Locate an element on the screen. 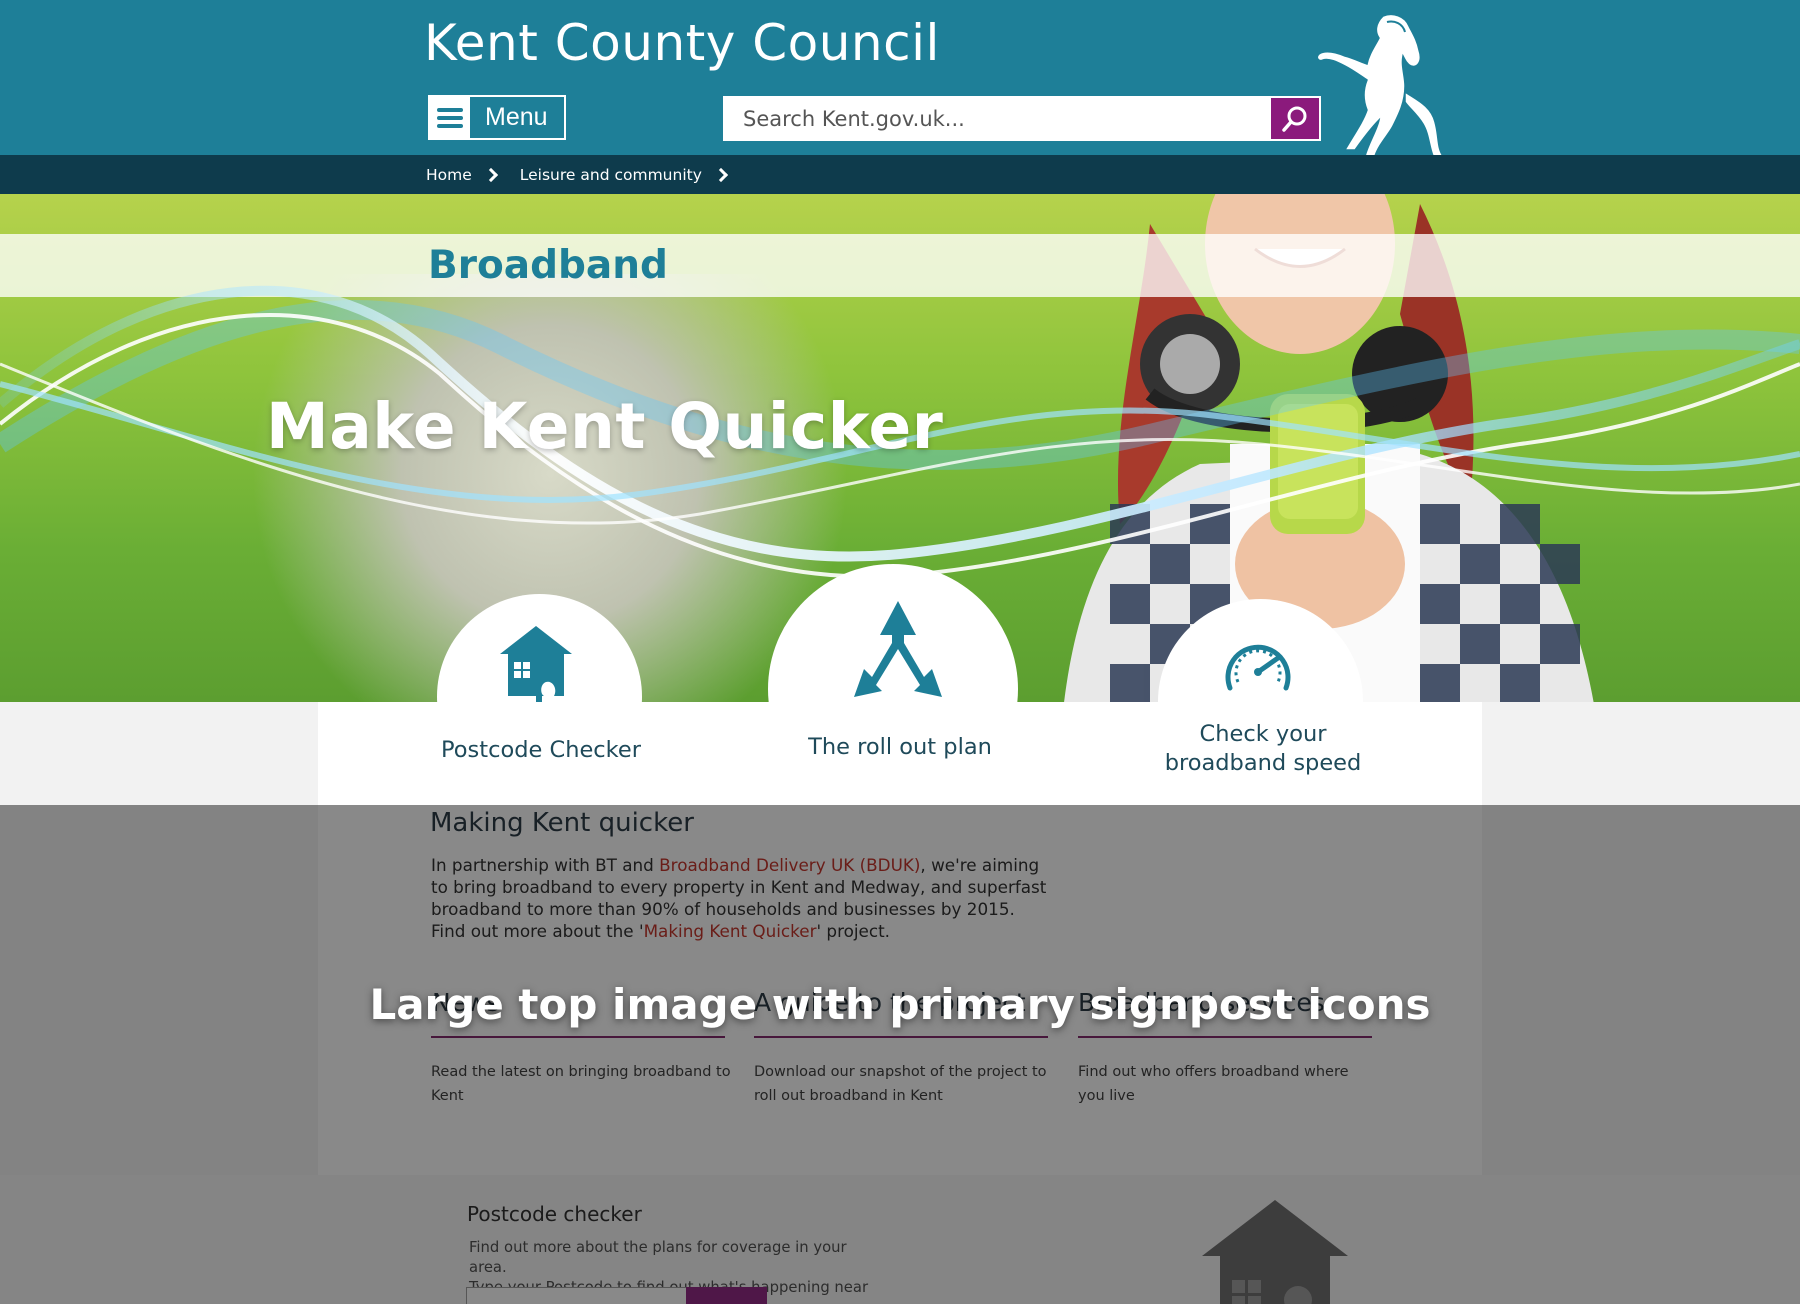 The width and height of the screenshot is (1800, 1304). search-bar is located at coordinates (1022, 118).